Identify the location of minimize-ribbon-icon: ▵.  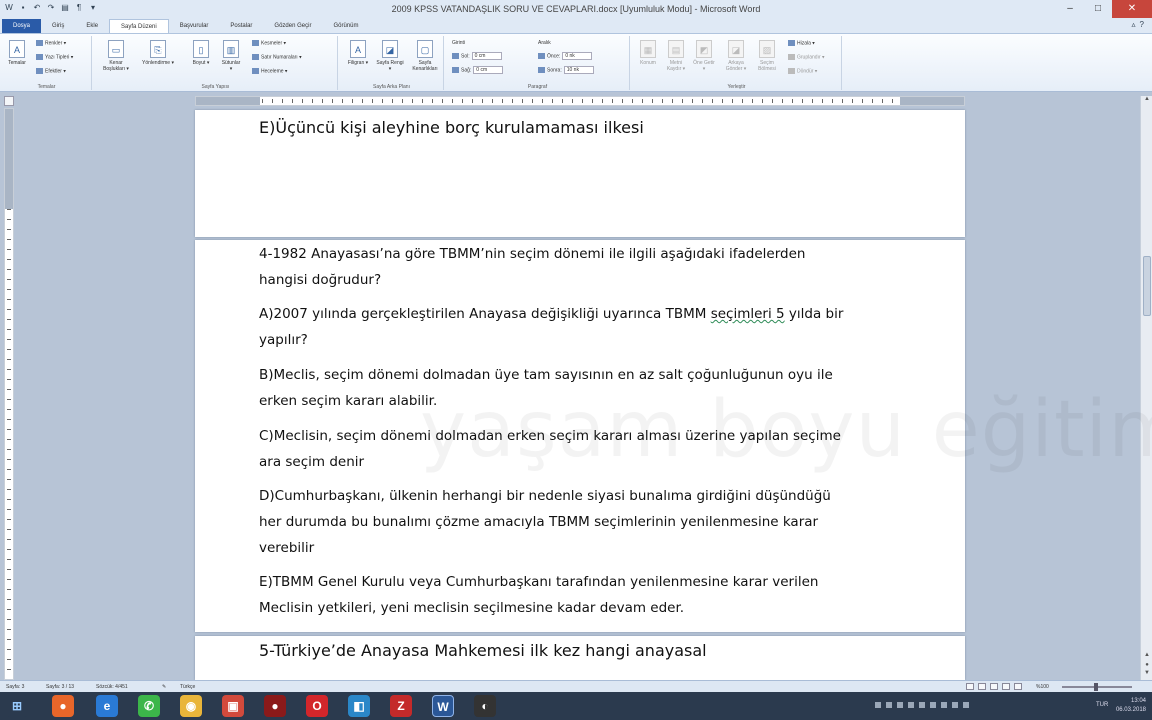
(1134, 24).